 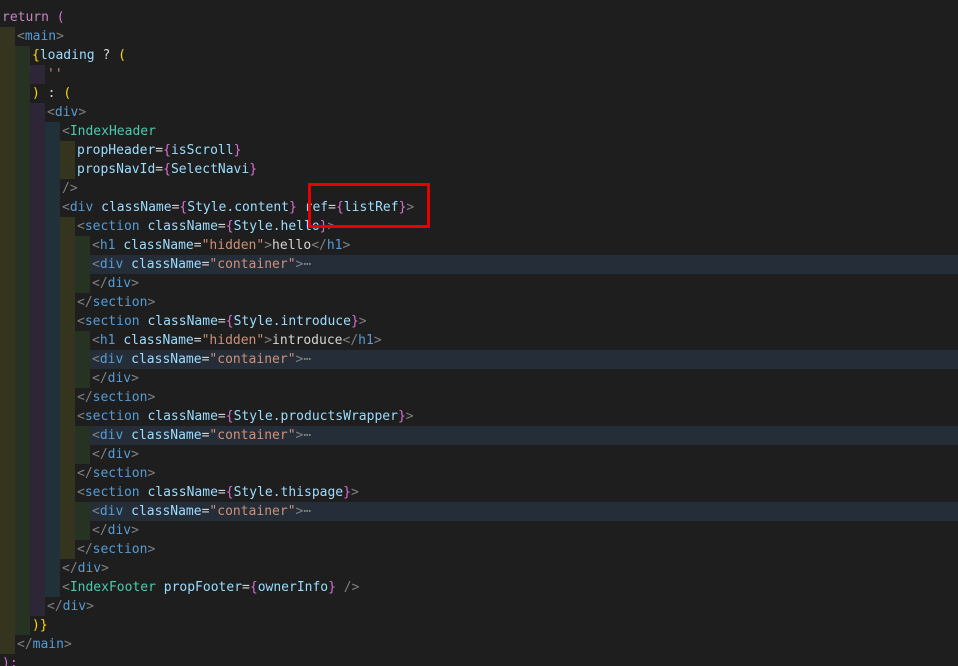 What do you see at coordinates (25, 17) in the screenshot?
I see `code-token: return` at bounding box center [25, 17].